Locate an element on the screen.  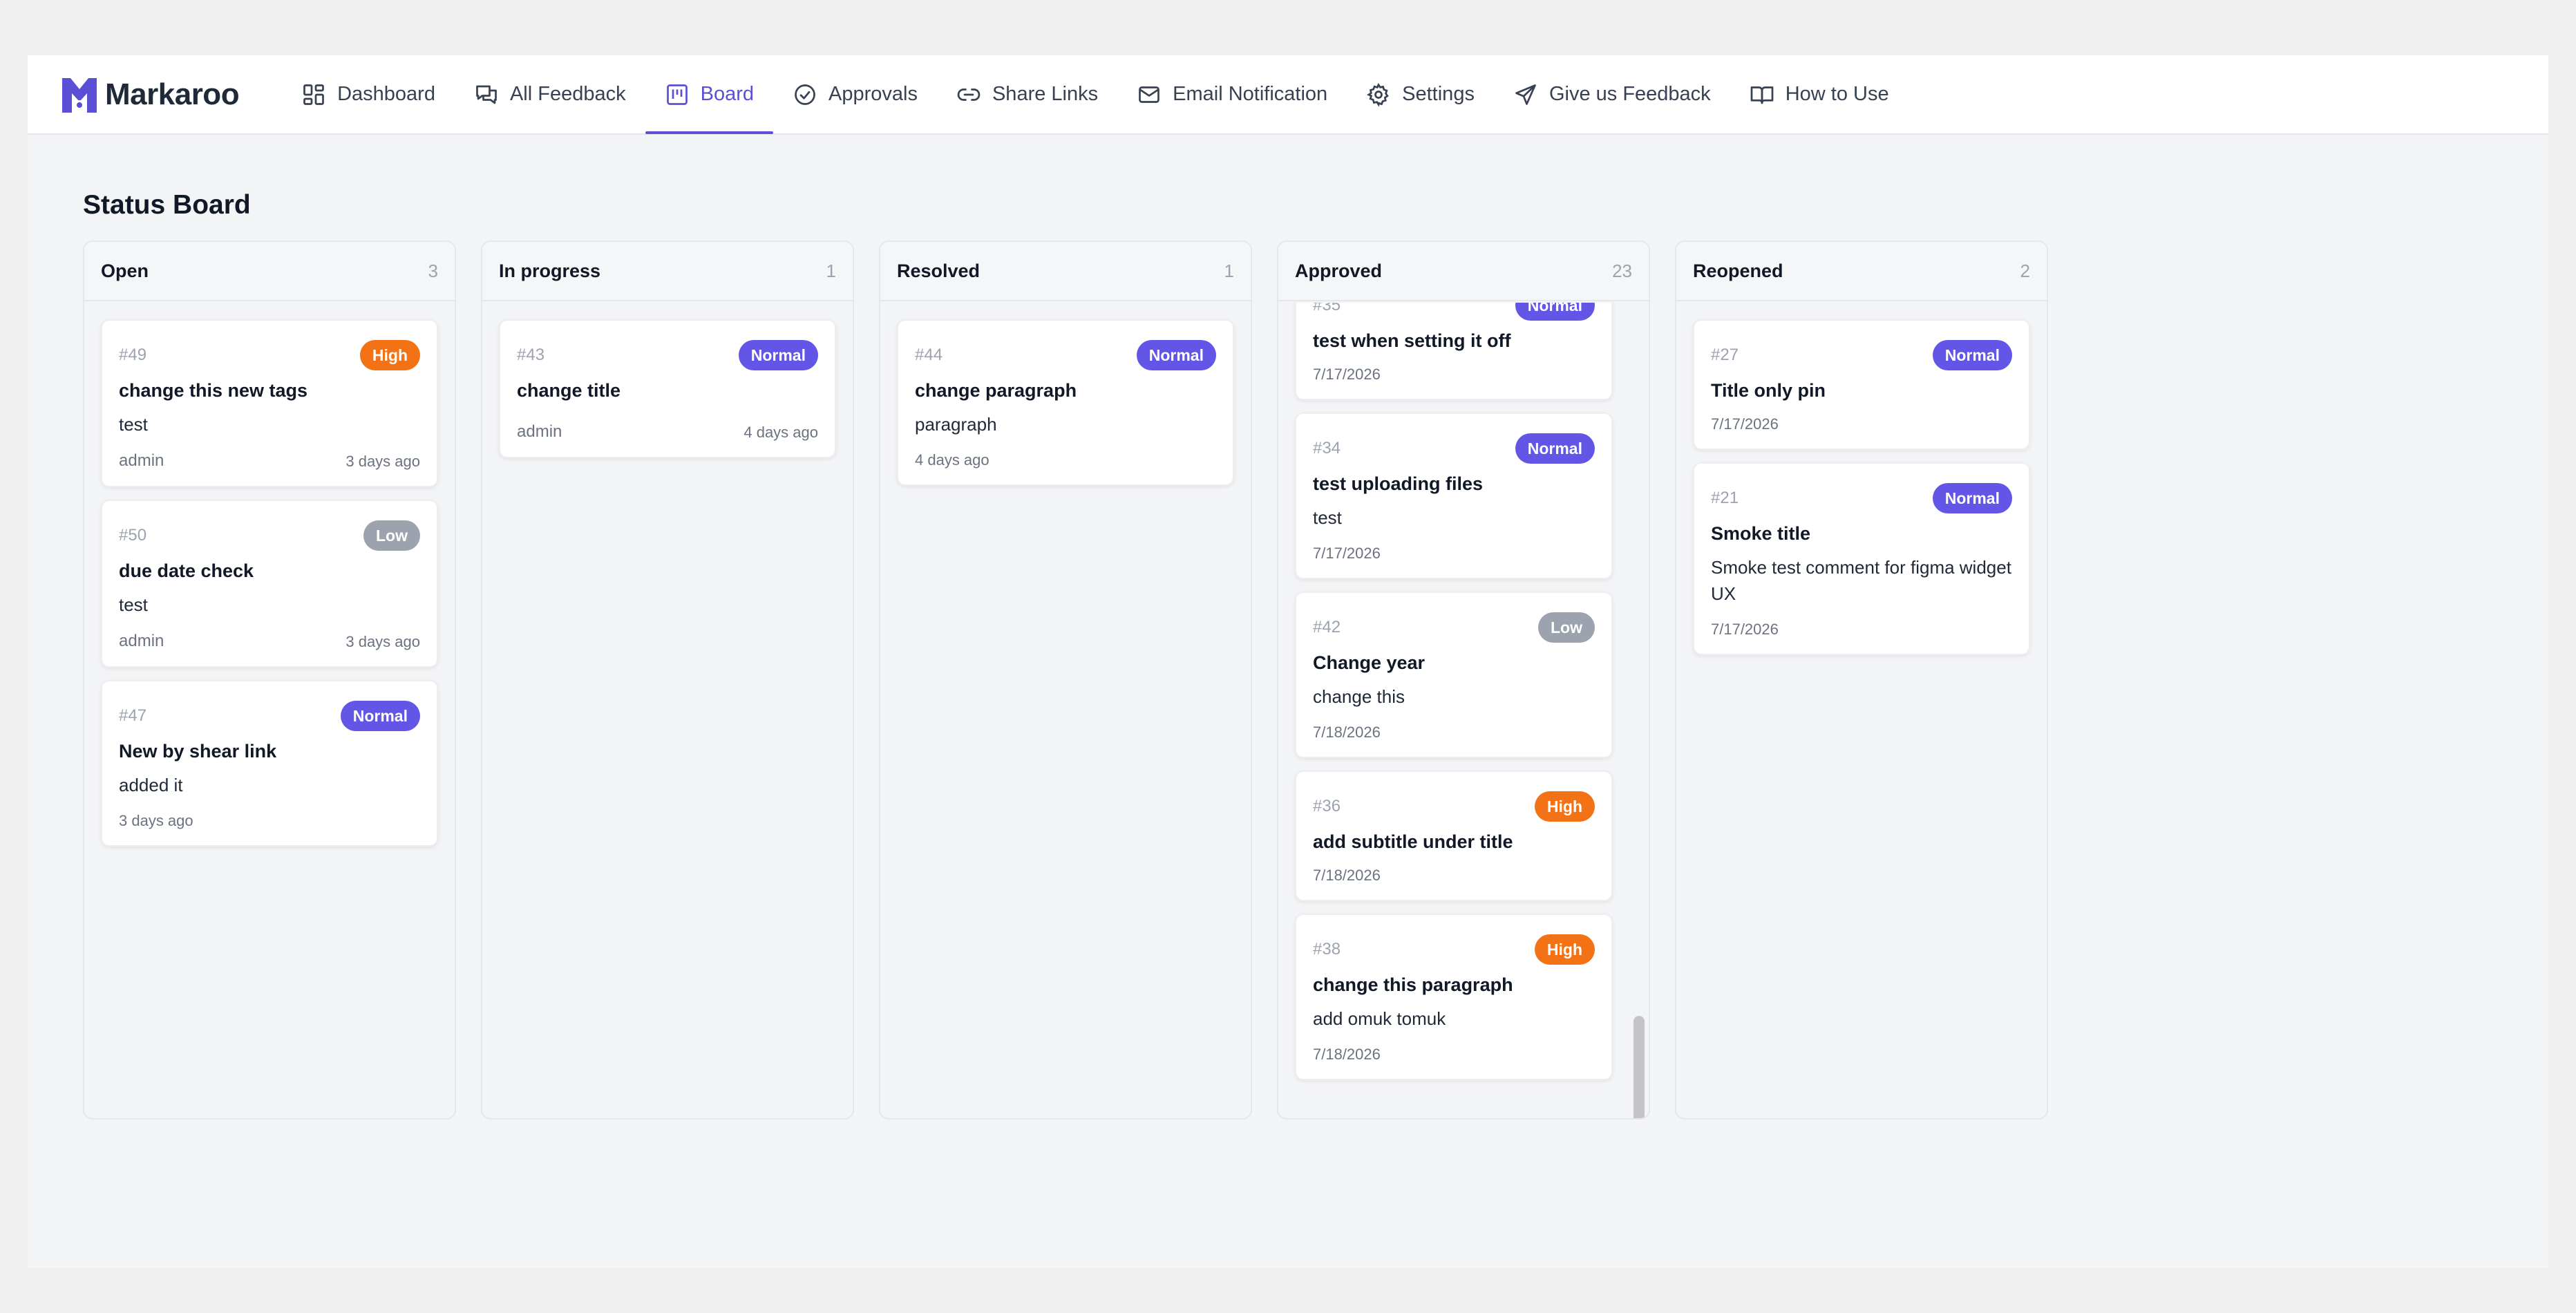
nav-approvals: Approvals is located at coordinates (855, 94).